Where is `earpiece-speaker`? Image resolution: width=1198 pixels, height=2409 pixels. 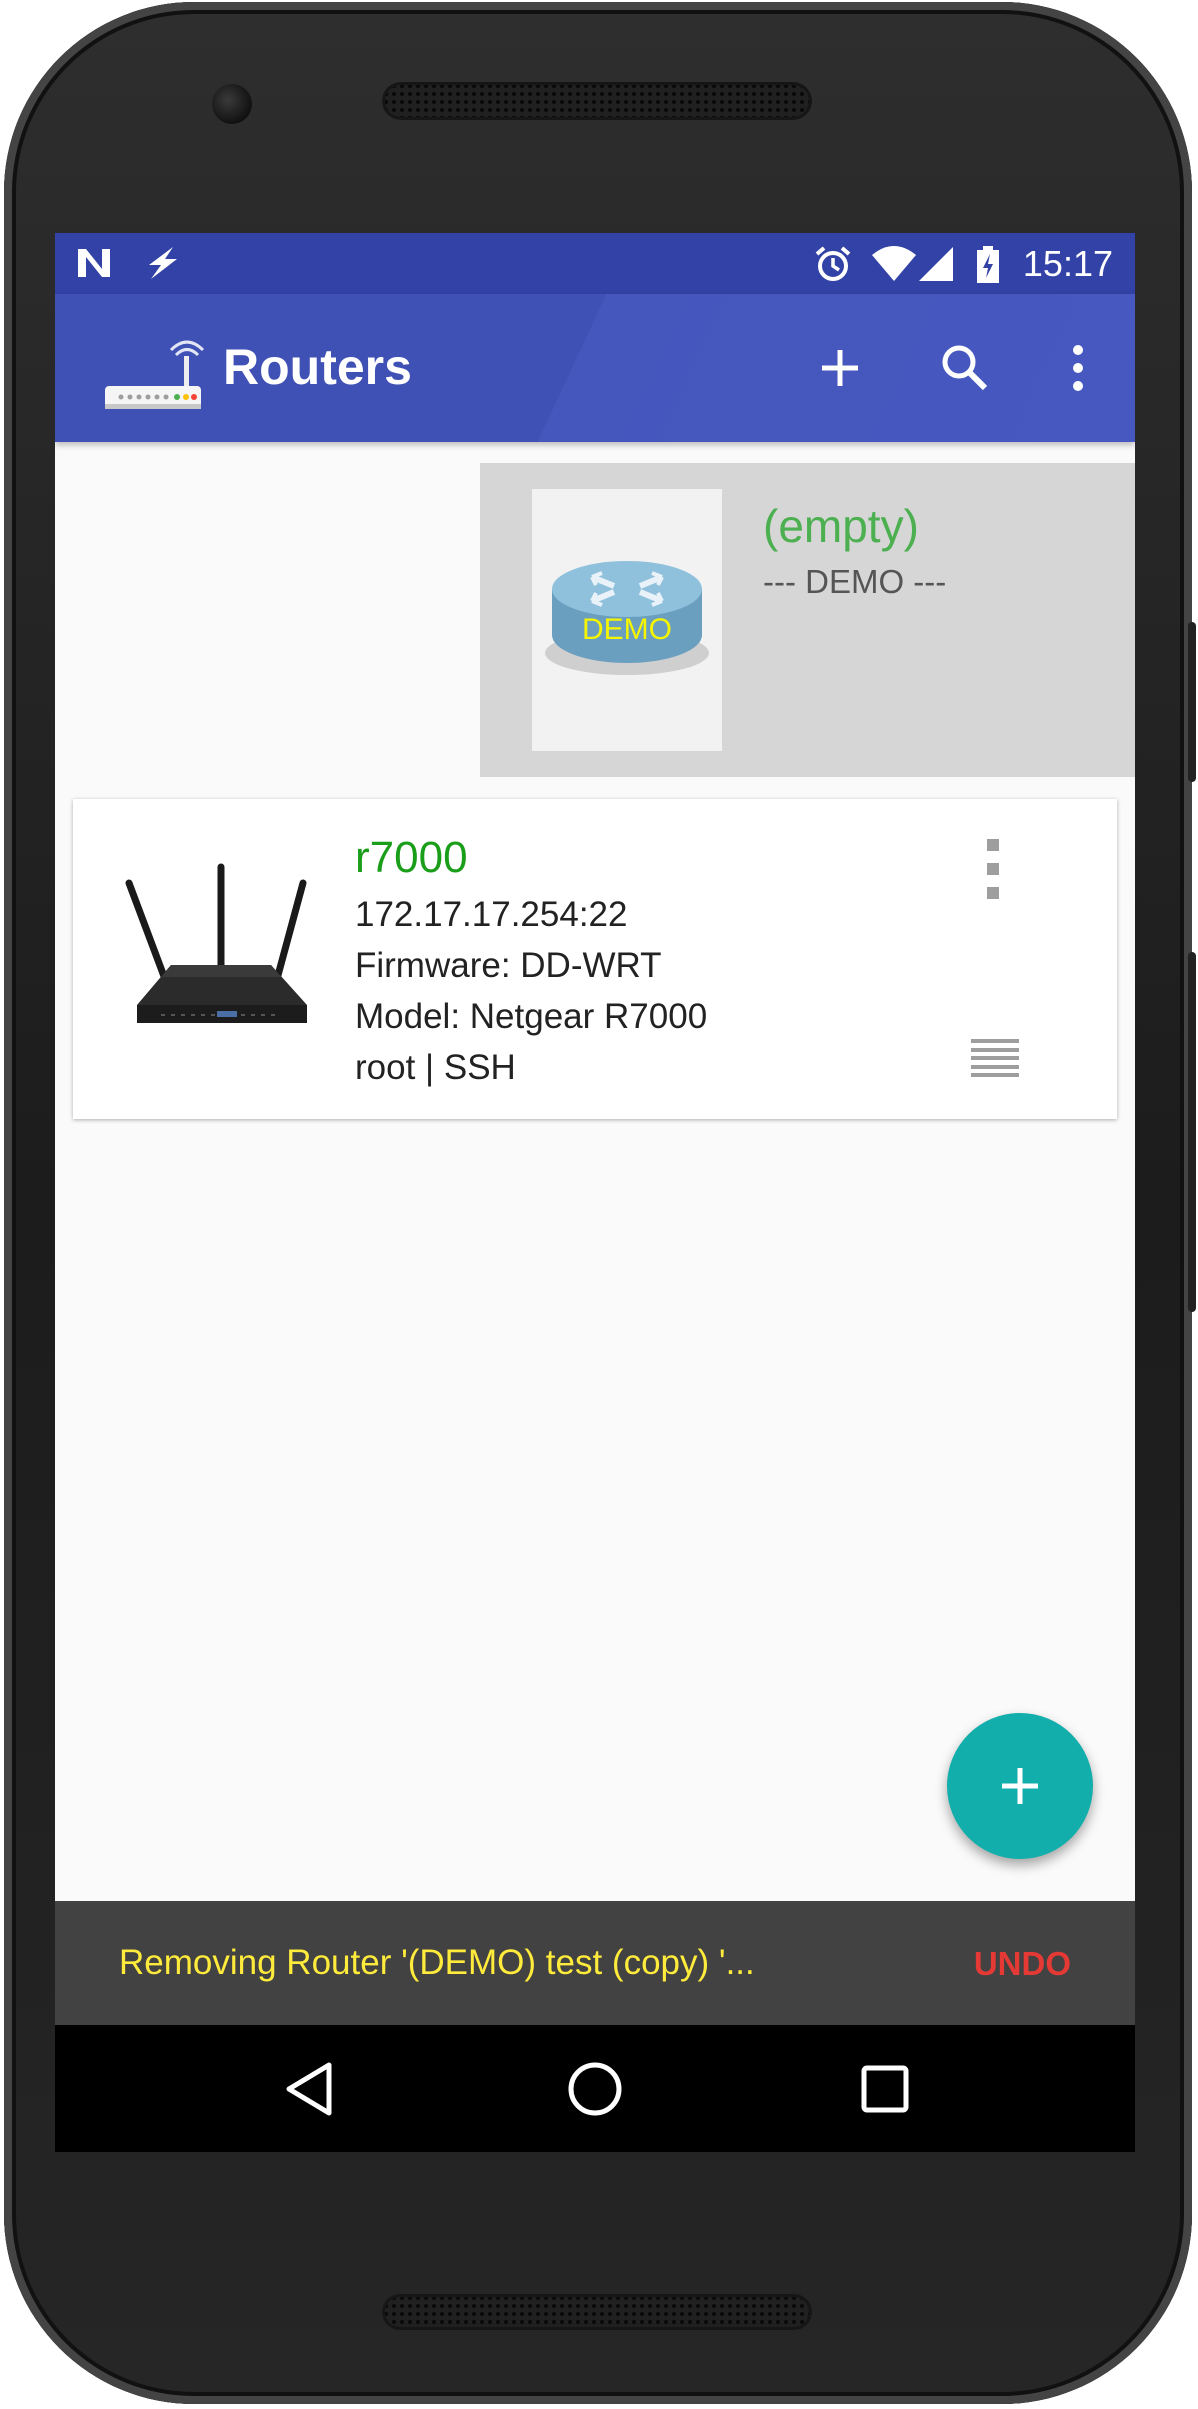 earpiece-speaker is located at coordinates (597, 101).